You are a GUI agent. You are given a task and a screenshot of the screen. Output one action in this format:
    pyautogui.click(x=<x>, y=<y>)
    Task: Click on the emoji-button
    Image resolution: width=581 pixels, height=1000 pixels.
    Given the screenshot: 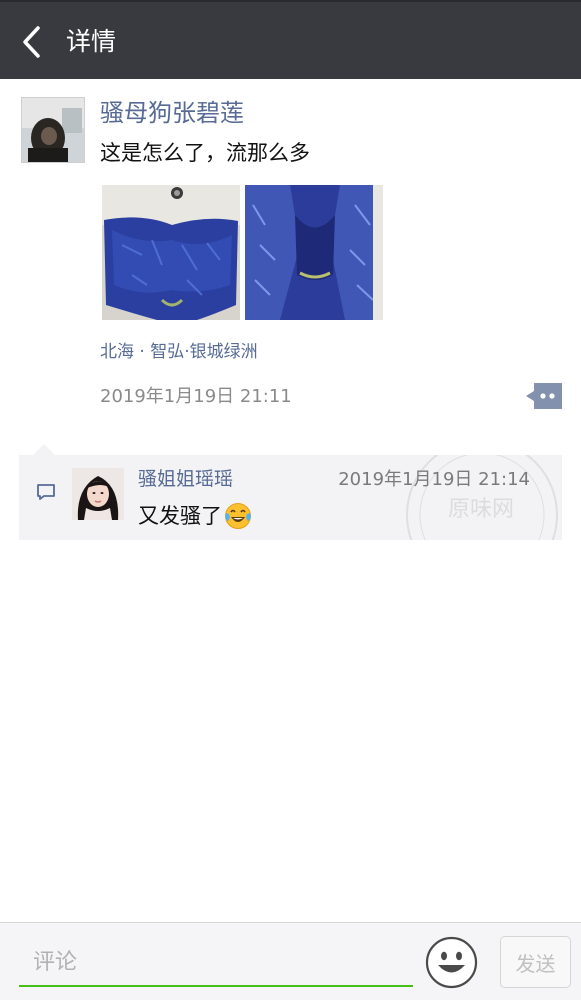 What is the action you would take?
    pyautogui.click(x=451, y=962)
    